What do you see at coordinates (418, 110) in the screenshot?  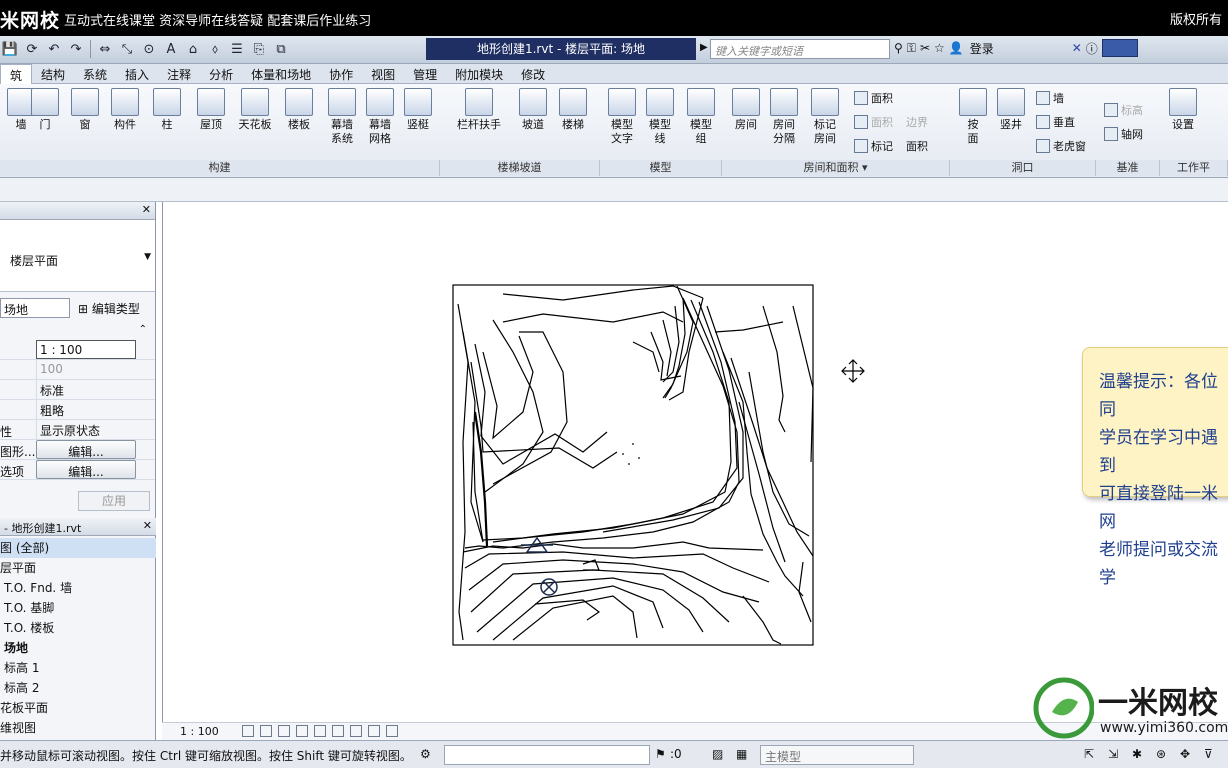 I see `mullion-tool: 竖梃` at bounding box center [418, 110].